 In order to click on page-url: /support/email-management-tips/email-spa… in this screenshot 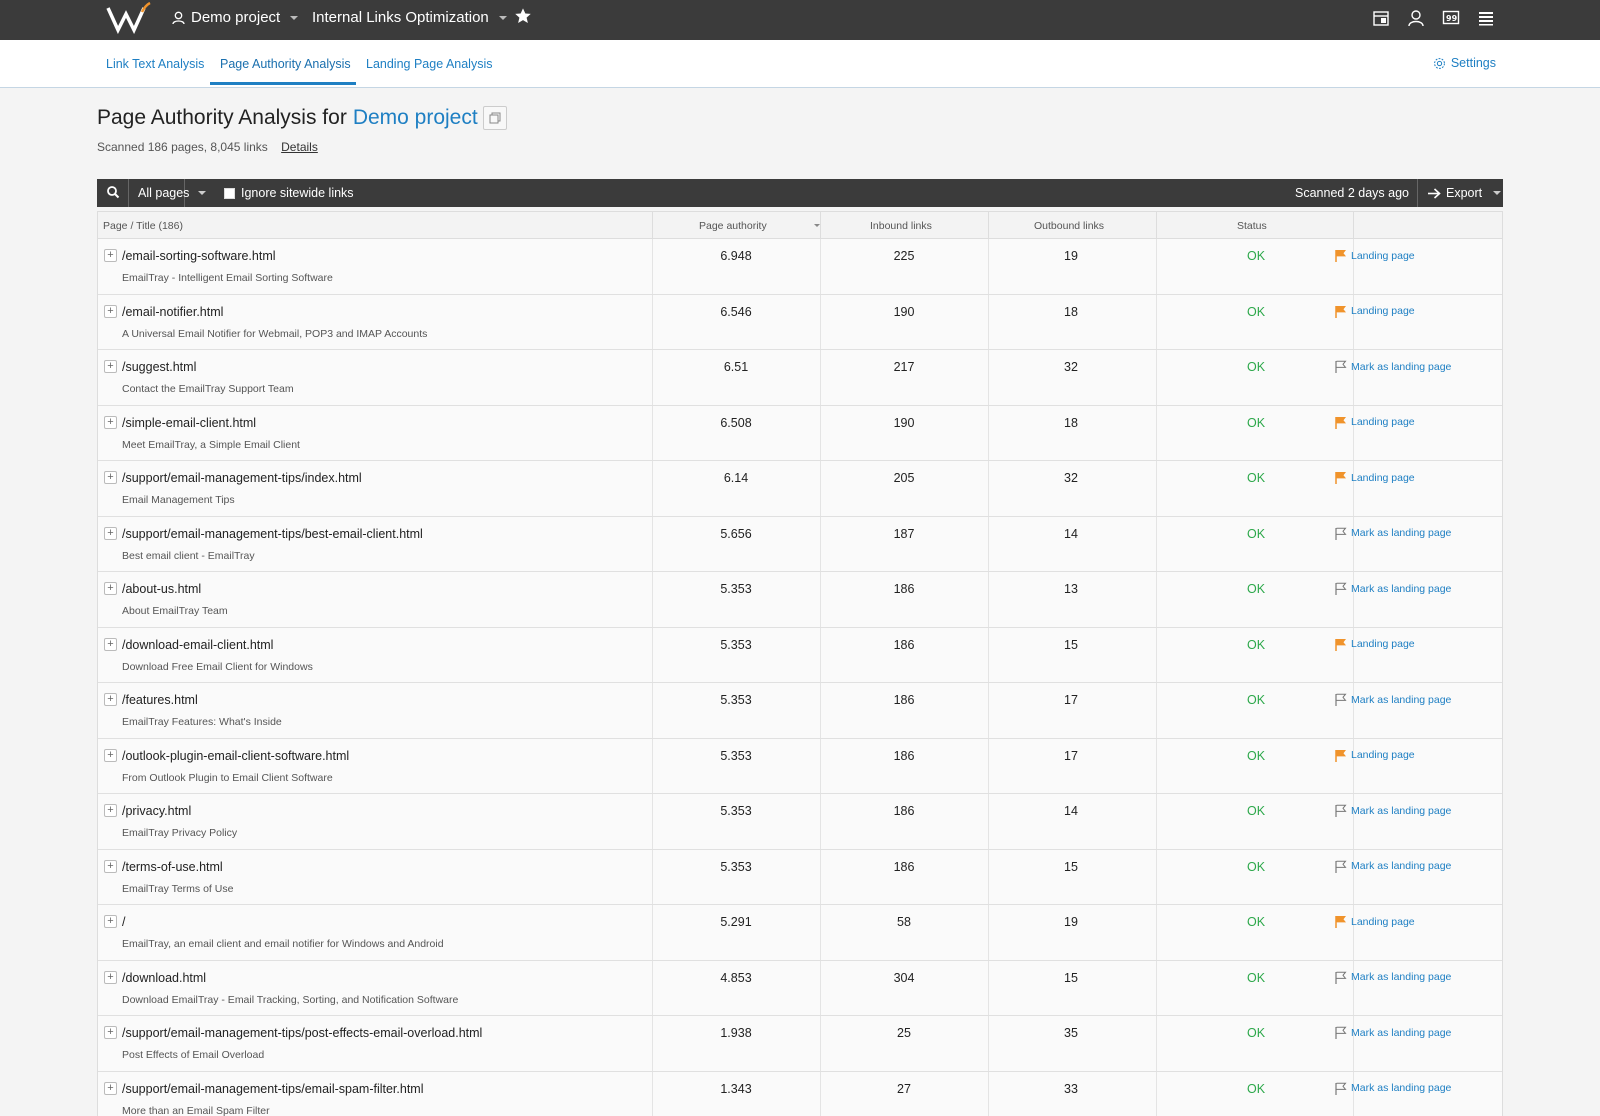, I will do `click(273, 1089)`.